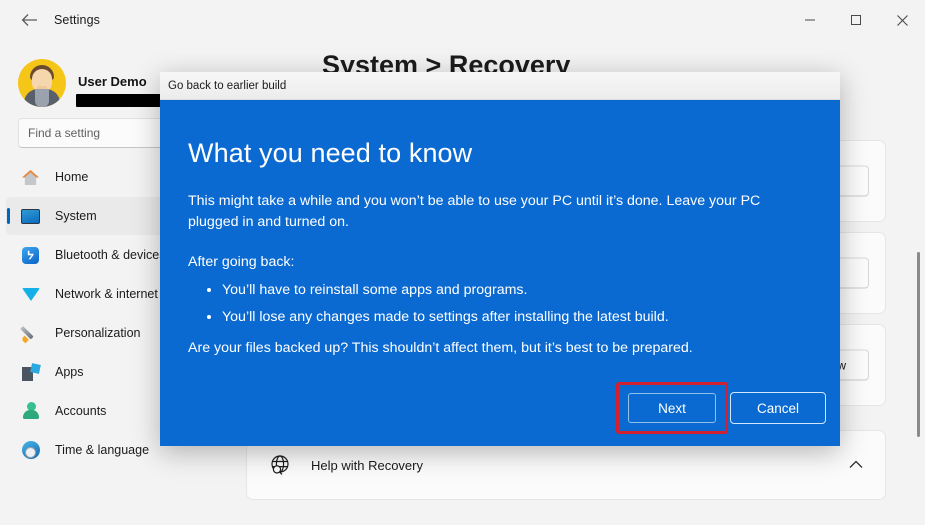 Image resolution: width=925 pixels, height=525 pixels. Describe the element at coordinates (778, 408) in the screenshot. I see `cancel-button: Cancel` at that location.